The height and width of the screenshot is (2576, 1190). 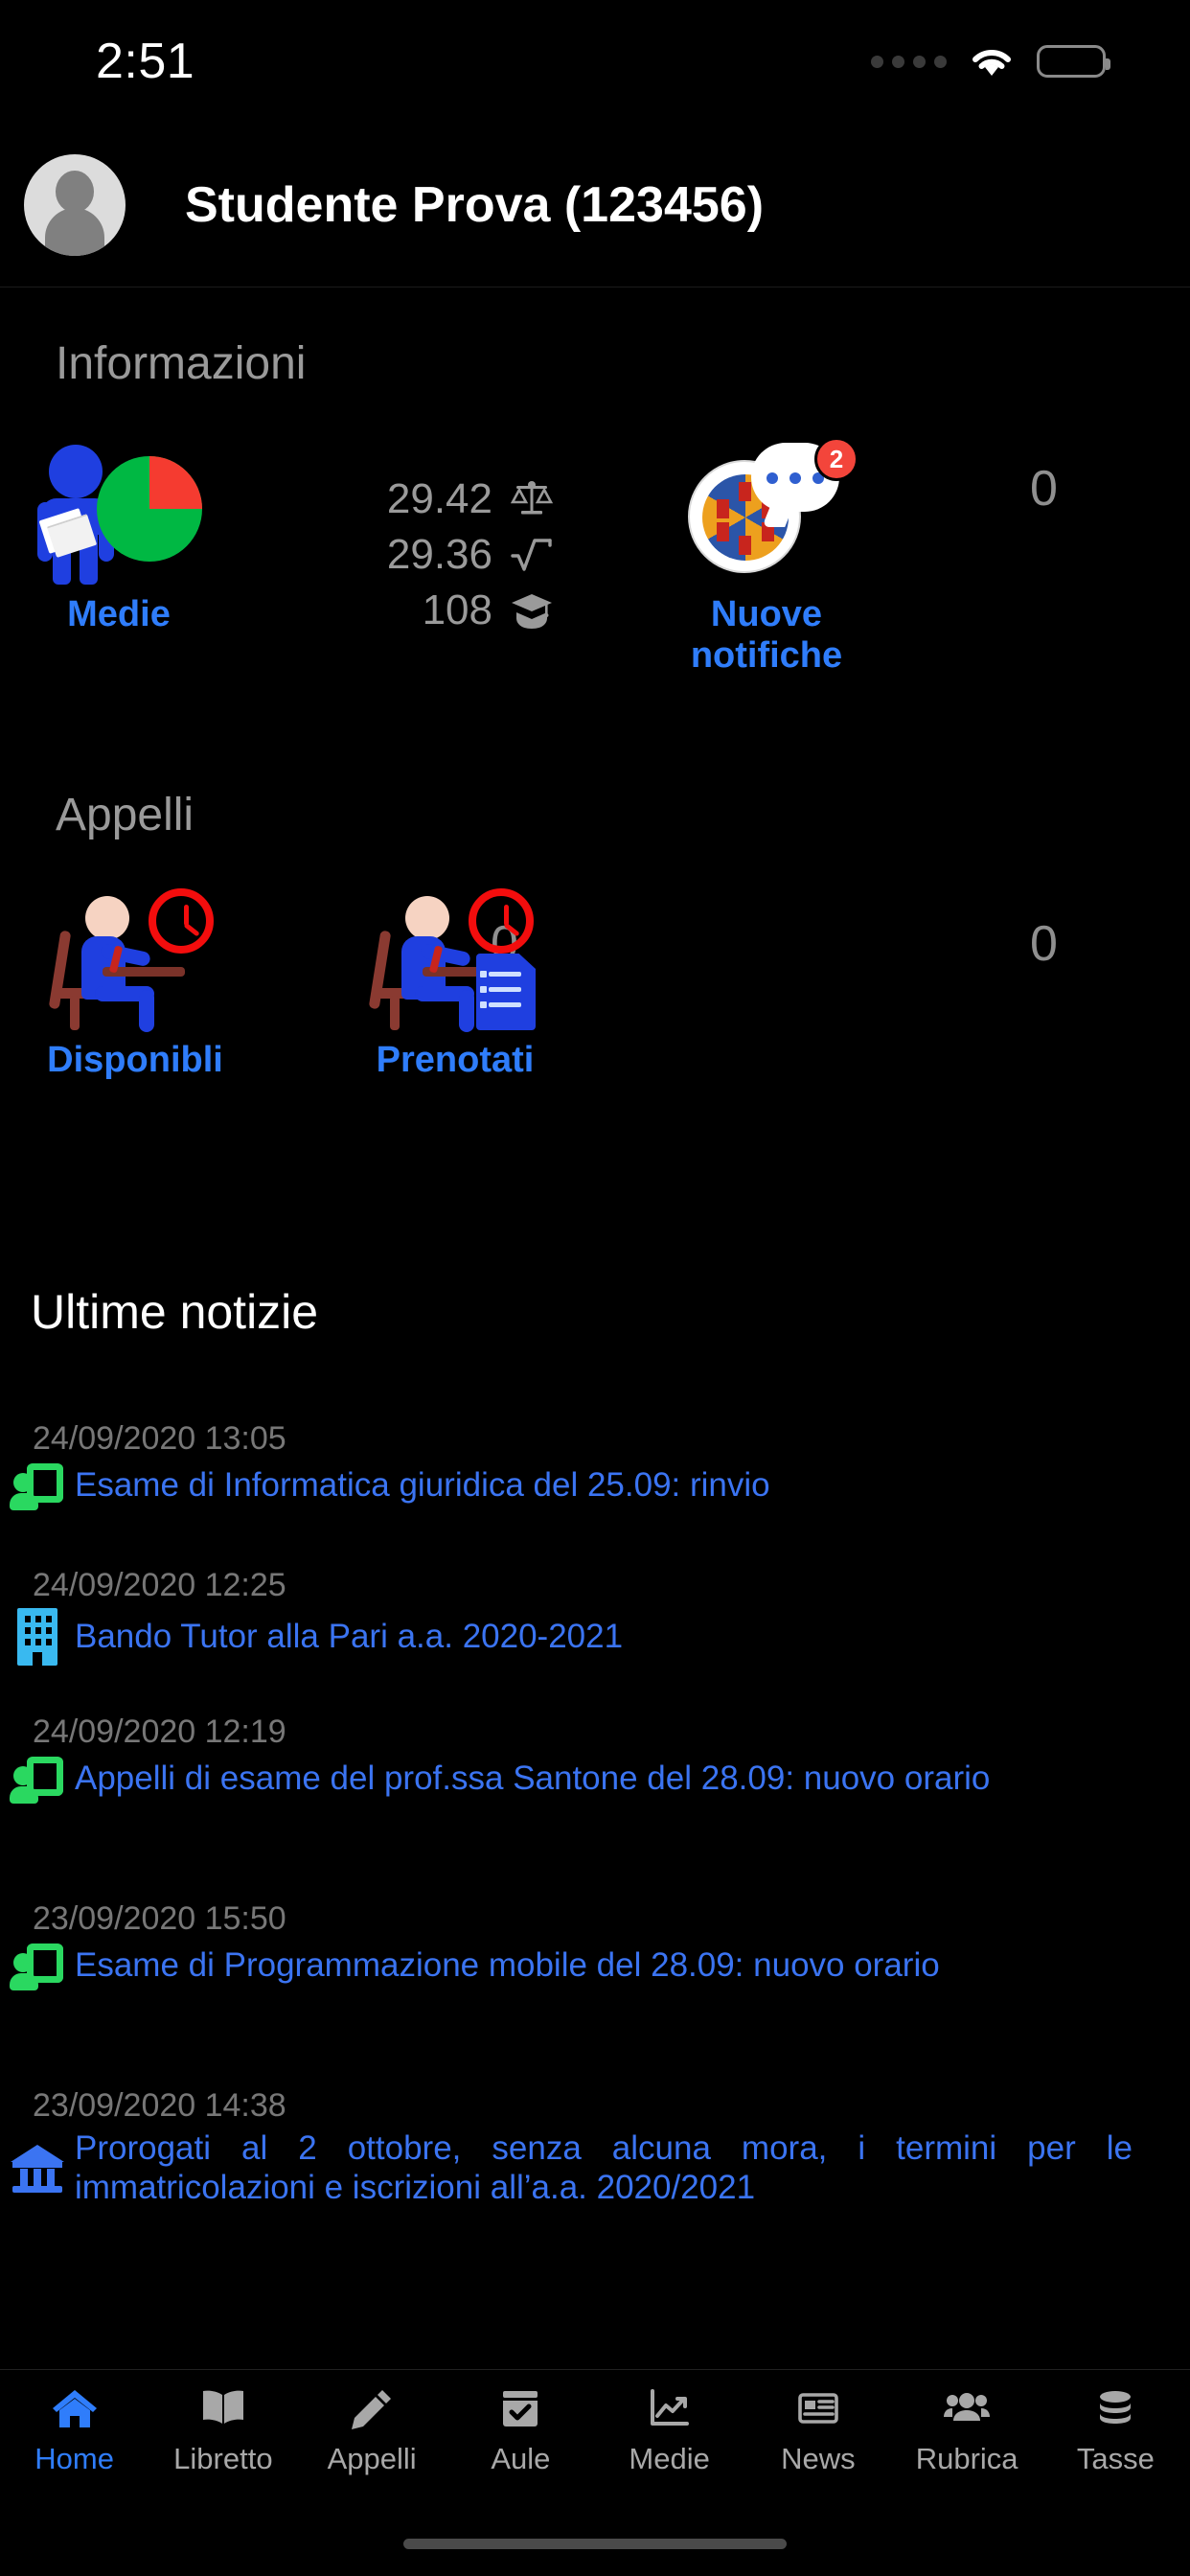 What do you see at coordinates (1044, 489) in the screenshot?
I see `notifiche-count: 0` at bounding box center [1044, 489].